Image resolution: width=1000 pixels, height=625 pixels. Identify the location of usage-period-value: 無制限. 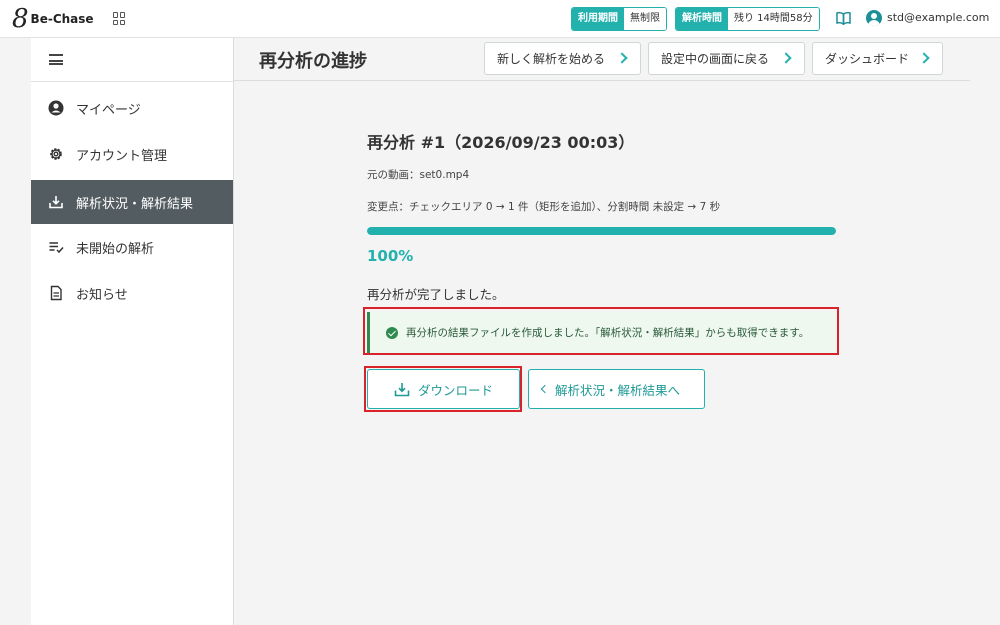
(645, 19).